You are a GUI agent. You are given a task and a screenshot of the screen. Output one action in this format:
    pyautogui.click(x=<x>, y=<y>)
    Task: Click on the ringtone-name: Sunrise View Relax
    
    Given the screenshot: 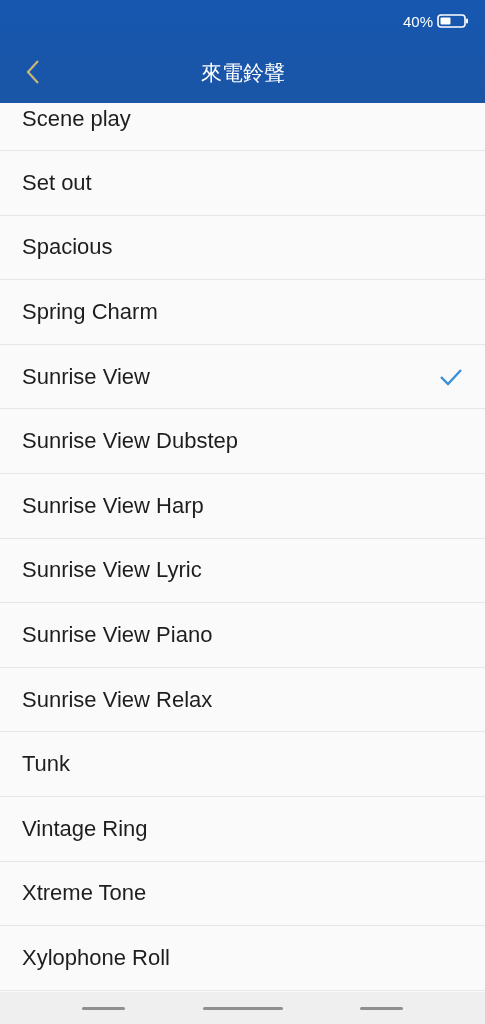 What is the action you would take?
    pyautogui.click(x=117, y=699)
    